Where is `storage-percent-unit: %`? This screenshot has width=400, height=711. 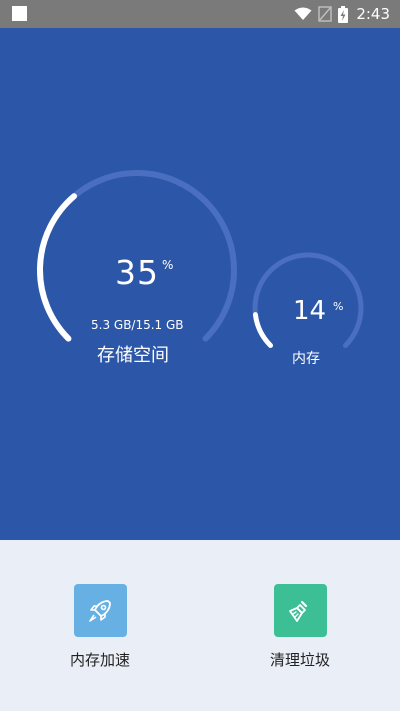
storage-percent-unit: % is located at coordinates (168, 265).